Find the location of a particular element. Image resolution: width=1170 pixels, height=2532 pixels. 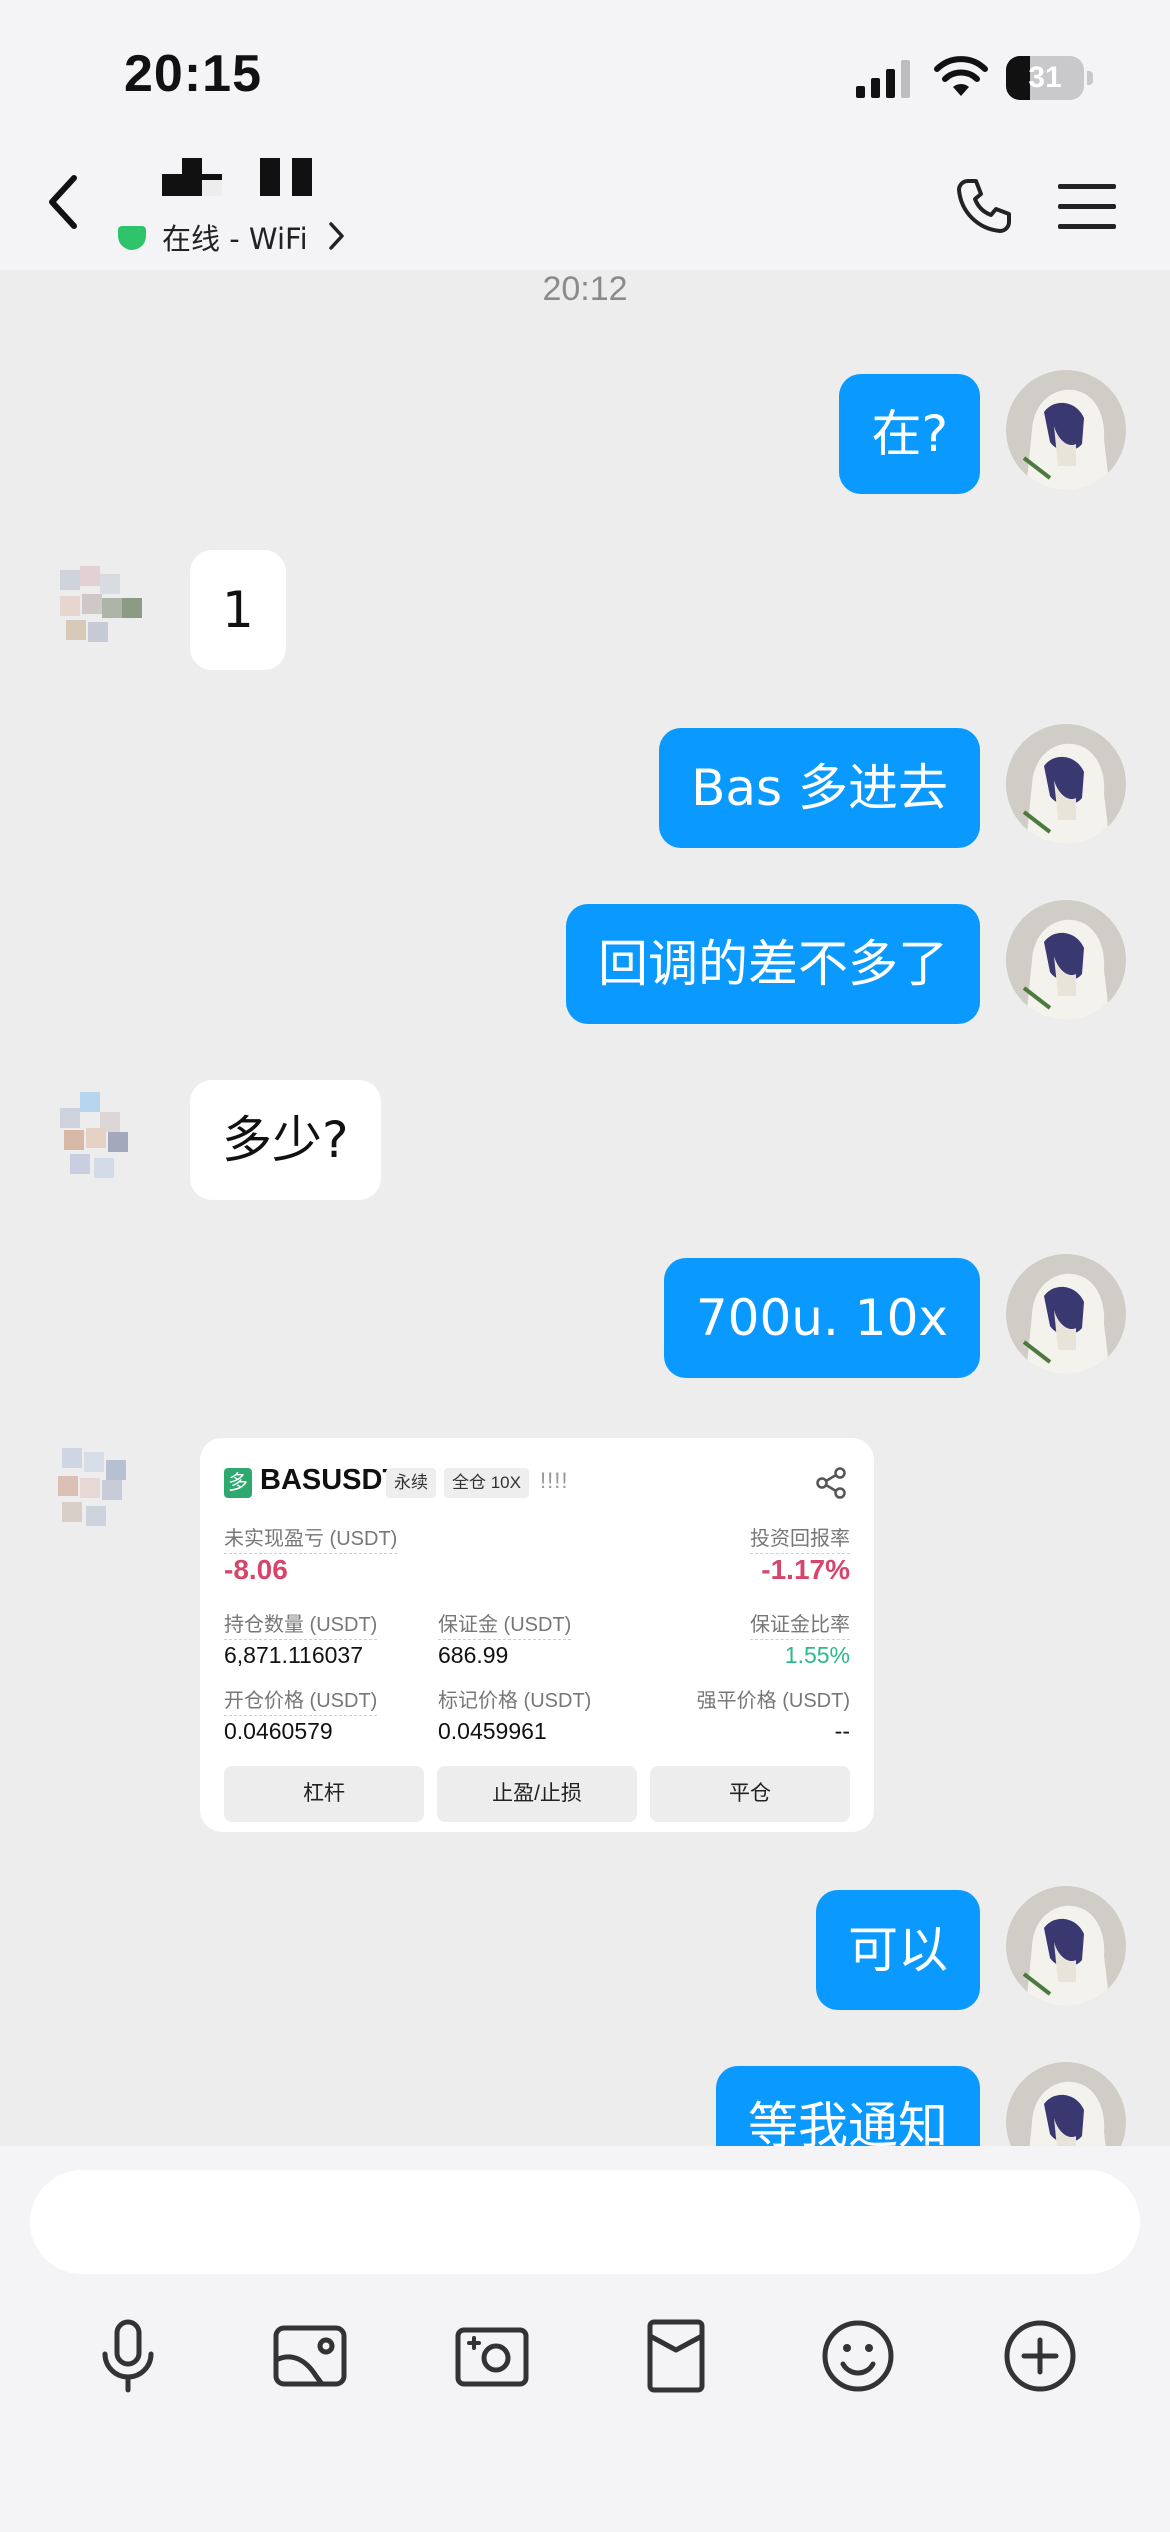

incoming-message-bubble: 多少? is located at coordinates (285, 1140).